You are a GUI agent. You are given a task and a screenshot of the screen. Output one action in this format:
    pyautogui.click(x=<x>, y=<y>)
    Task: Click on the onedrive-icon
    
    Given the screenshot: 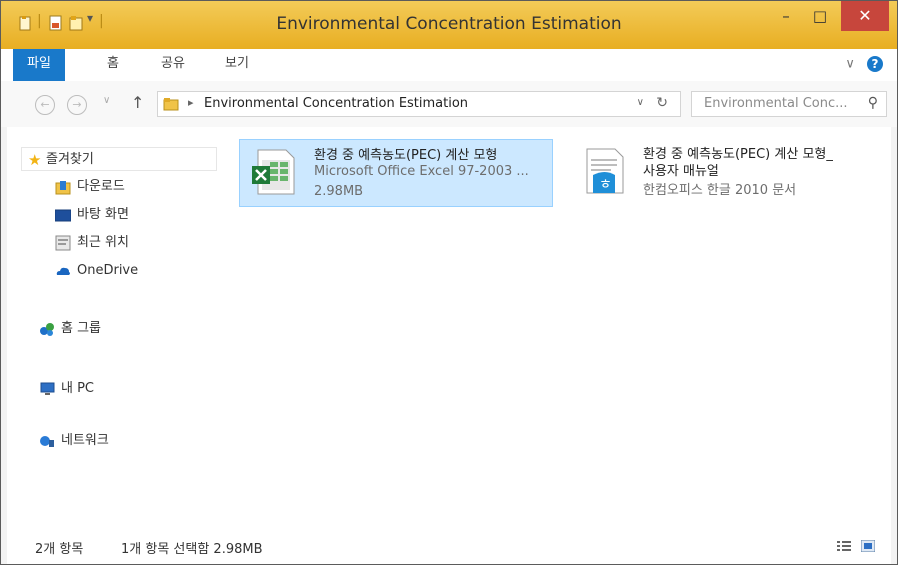 What is the action you would take?
    pyautogui.click(x=63, y=271)
    